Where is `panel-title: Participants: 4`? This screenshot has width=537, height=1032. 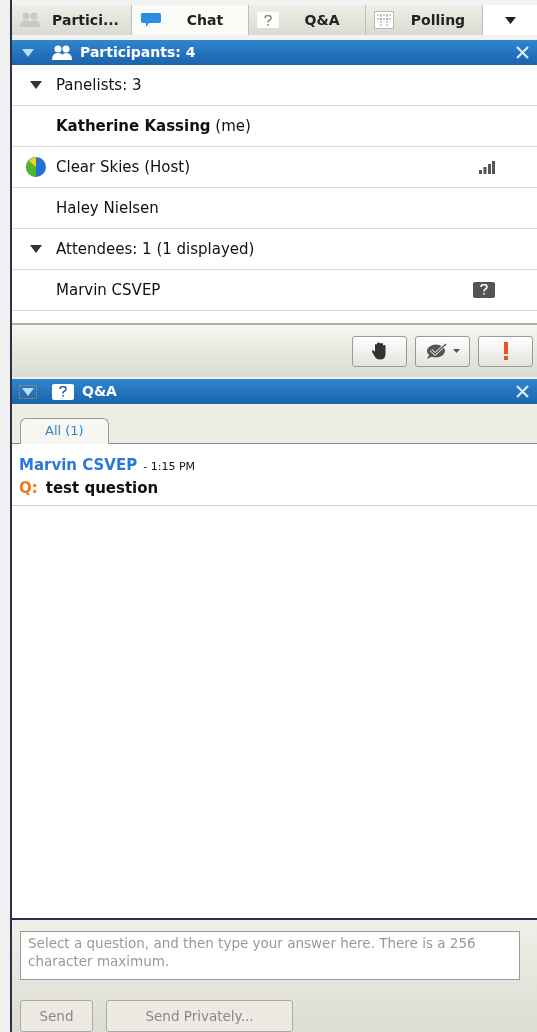 panel-title: Participants: 4 is located at coordinates (138, 52).